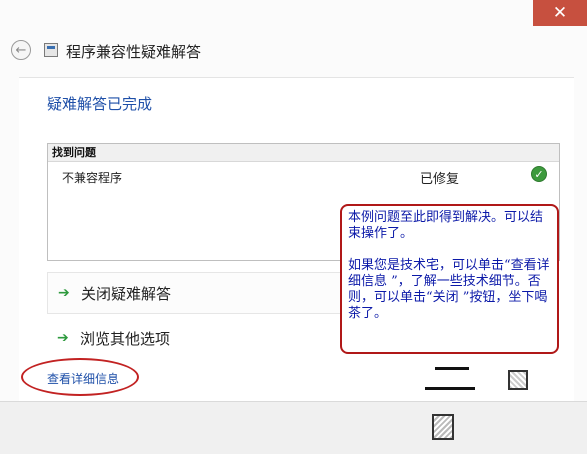 This screenshot has width=587, height=454. Describe the element at coordinates (100, 104) in the screenshot. I see `page-heading: 疑难解答已完成` at that location.